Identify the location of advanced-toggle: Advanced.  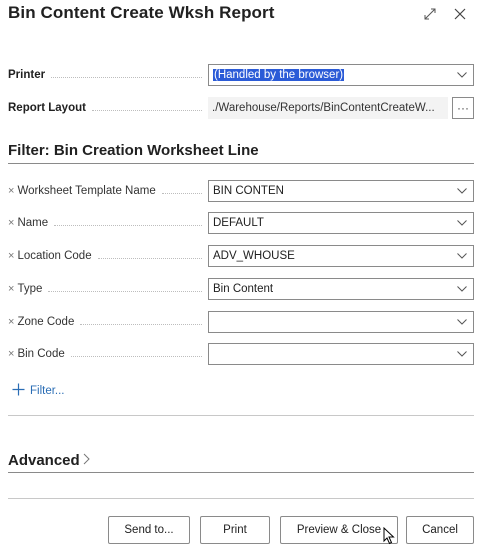
(49, 460).